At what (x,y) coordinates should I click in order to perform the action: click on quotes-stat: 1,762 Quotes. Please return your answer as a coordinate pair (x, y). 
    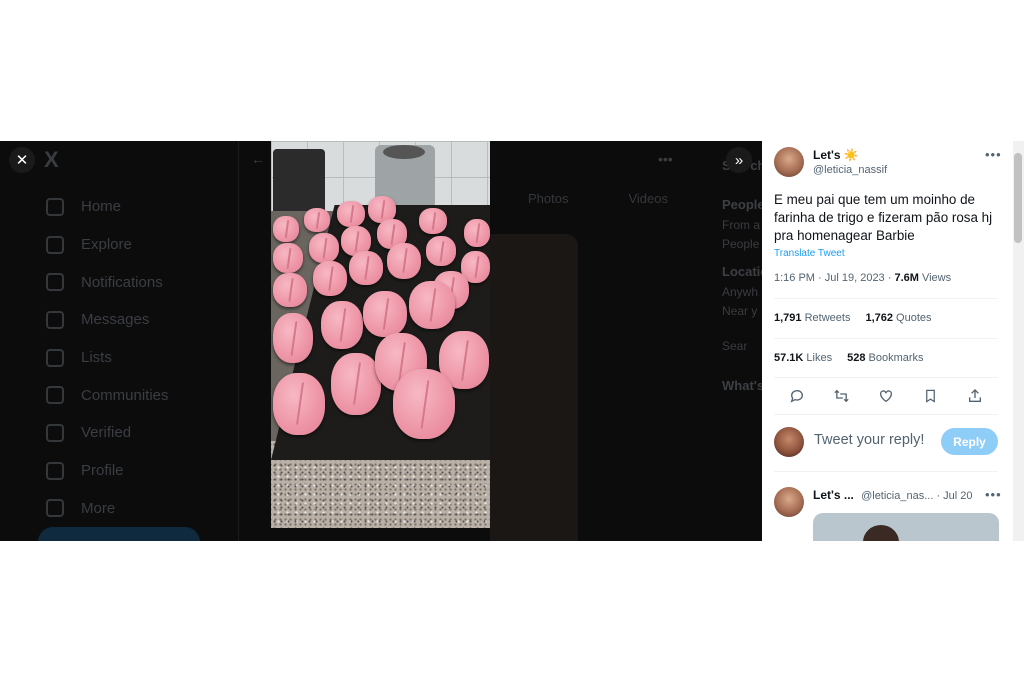
    Looking at the image, I should click on (898, 318).